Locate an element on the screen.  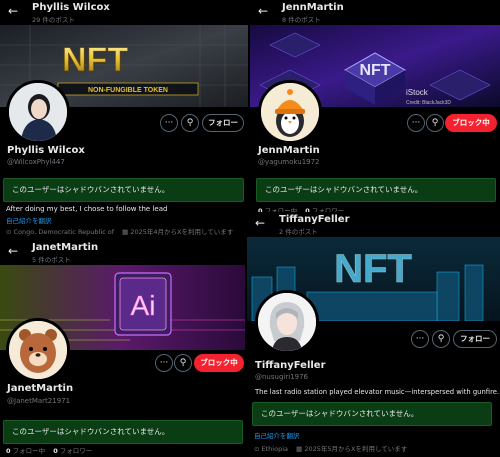
user-handle: @nusugiri1976 is located at coordinates (281, 377).